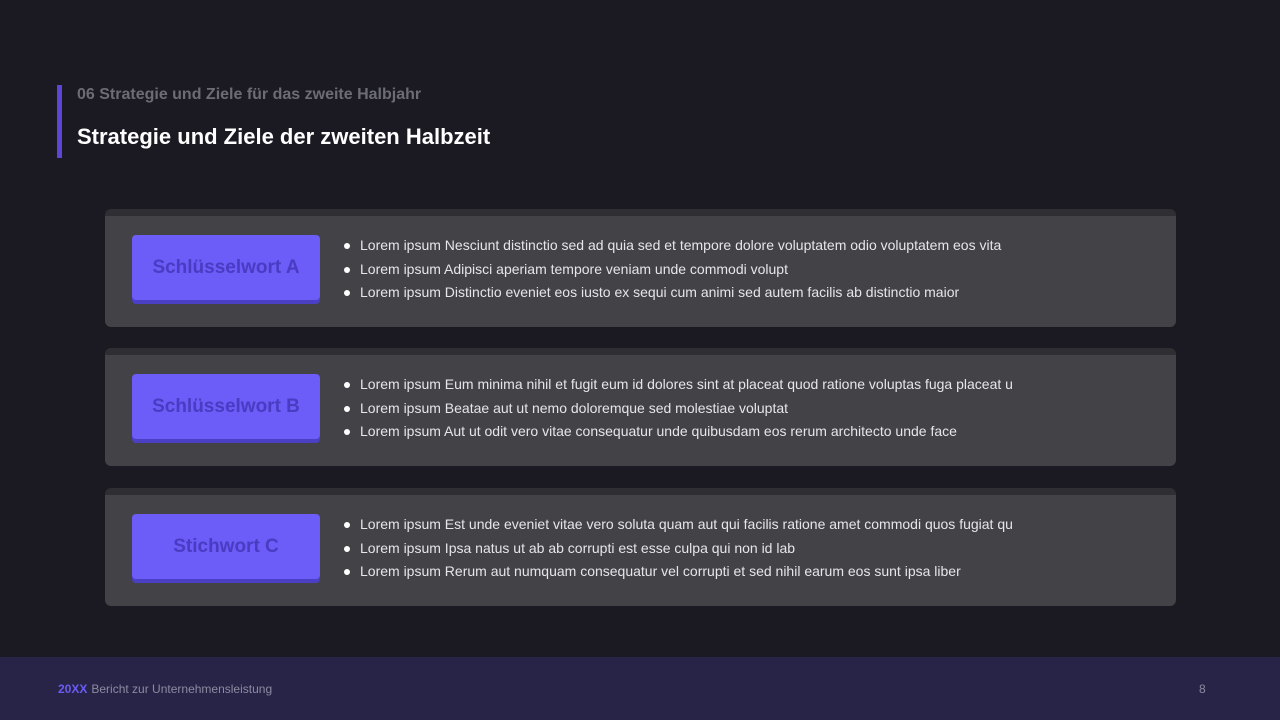  Describe the element at coordinates (226, 546) in the screenshot. I see `keyword-button-c: Stichwort C` at that location.